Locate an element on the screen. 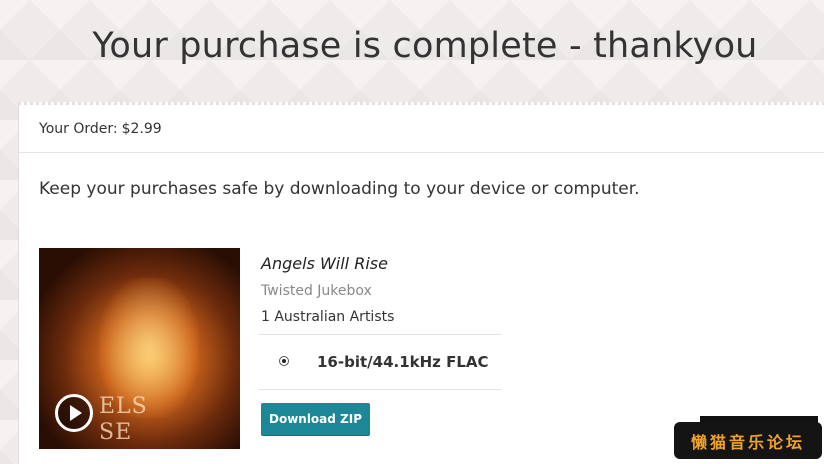 This screenshot has height=464, width=824. format-option: 16-bit/44.1kHz FLAC is located at coordinates (380, 362).